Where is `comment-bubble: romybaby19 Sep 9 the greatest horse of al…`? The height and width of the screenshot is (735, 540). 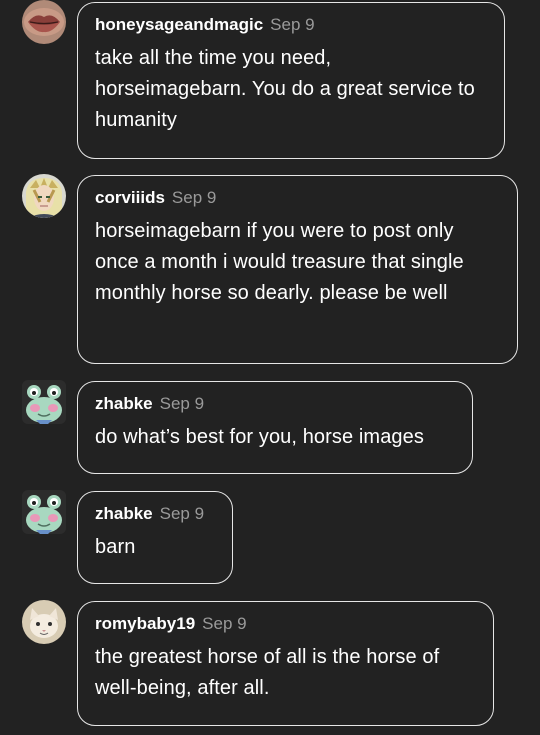 comment-bubble: romybaby19 Sep 9 the greatest horse of al… is located at coordinates (285, 663).